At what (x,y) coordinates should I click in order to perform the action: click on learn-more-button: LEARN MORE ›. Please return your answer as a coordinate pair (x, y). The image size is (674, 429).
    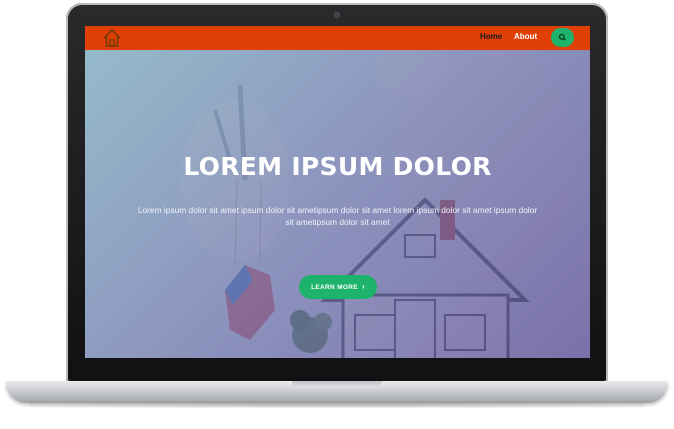
    Looking at the image, I should click on (338, 287).